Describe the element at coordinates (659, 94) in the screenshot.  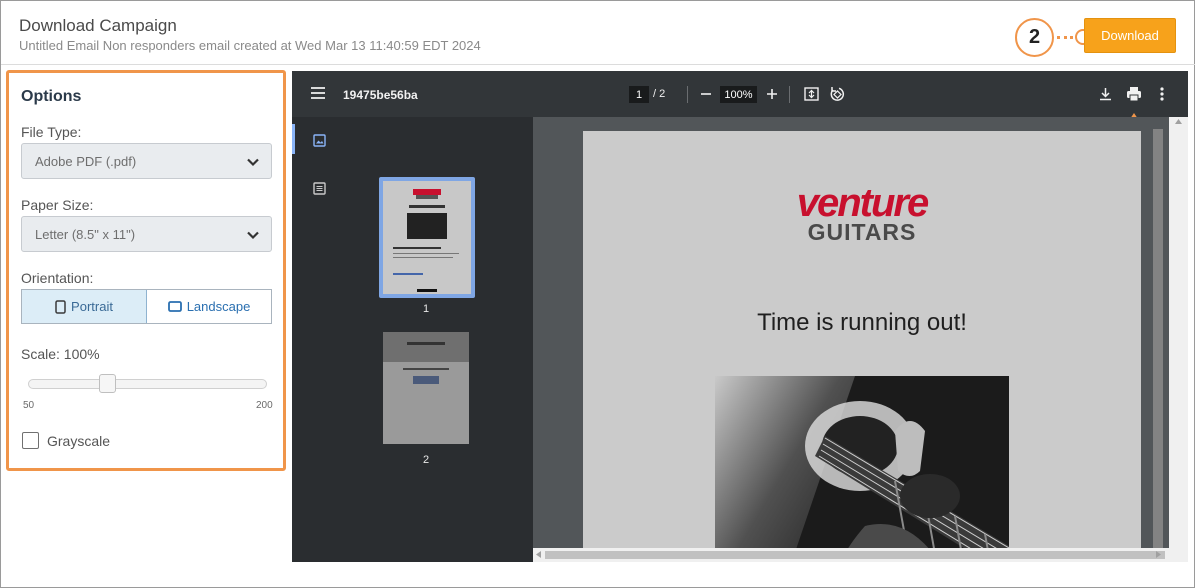
I see `page-count: / 2` at that location.